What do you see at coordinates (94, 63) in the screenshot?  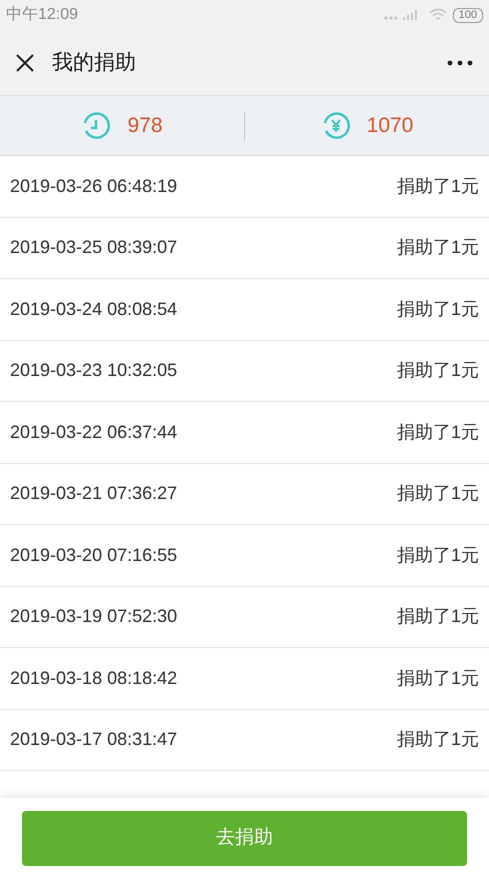 I see `page-title: 我的捐助` at bounding box center [94, 63].